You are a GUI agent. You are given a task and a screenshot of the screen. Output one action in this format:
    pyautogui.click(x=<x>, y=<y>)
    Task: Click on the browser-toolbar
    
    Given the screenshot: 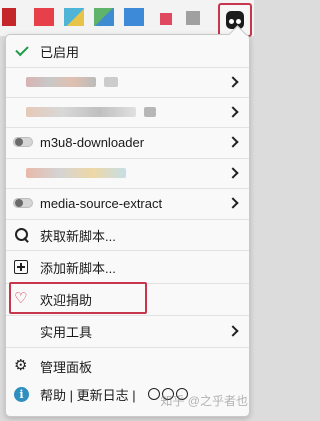 What is the action you would take?
    pyautogui.click(x=127, y=18)
    